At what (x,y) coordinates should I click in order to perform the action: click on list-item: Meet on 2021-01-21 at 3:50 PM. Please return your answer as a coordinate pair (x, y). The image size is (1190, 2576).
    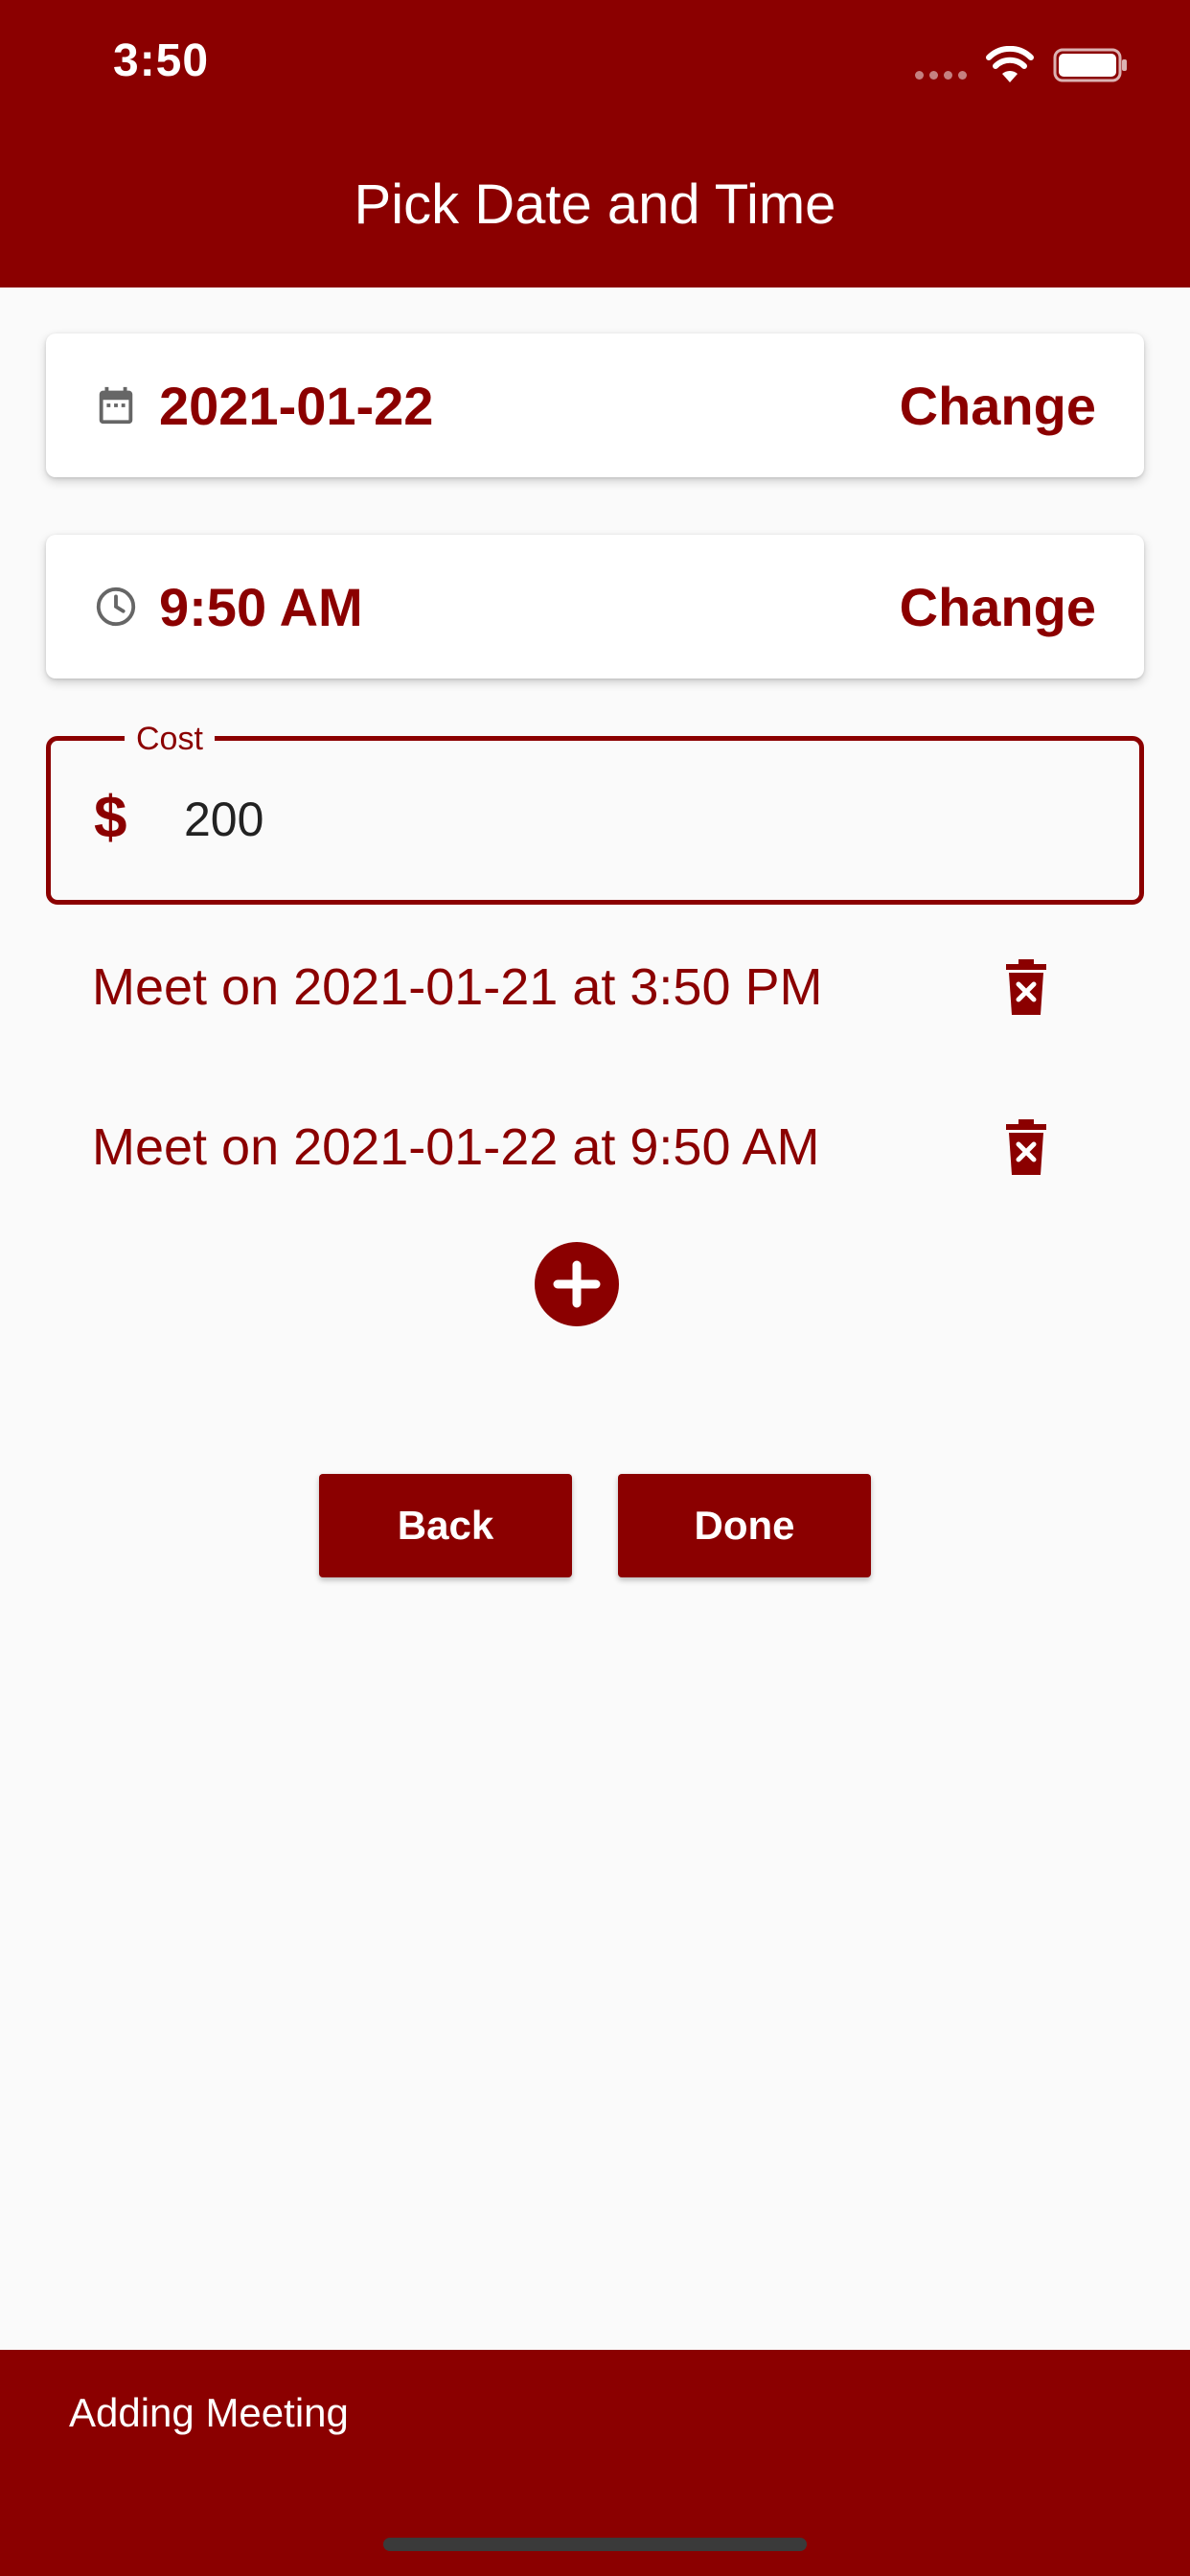
    Looking at the image, I should click on (595, 987).